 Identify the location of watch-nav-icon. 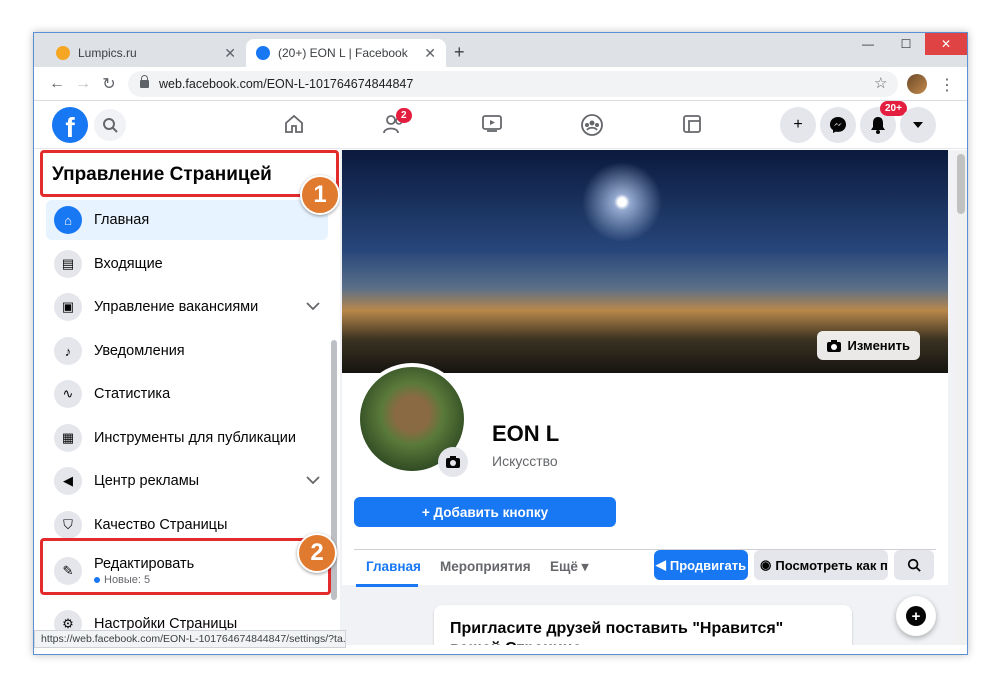
(492, 125).